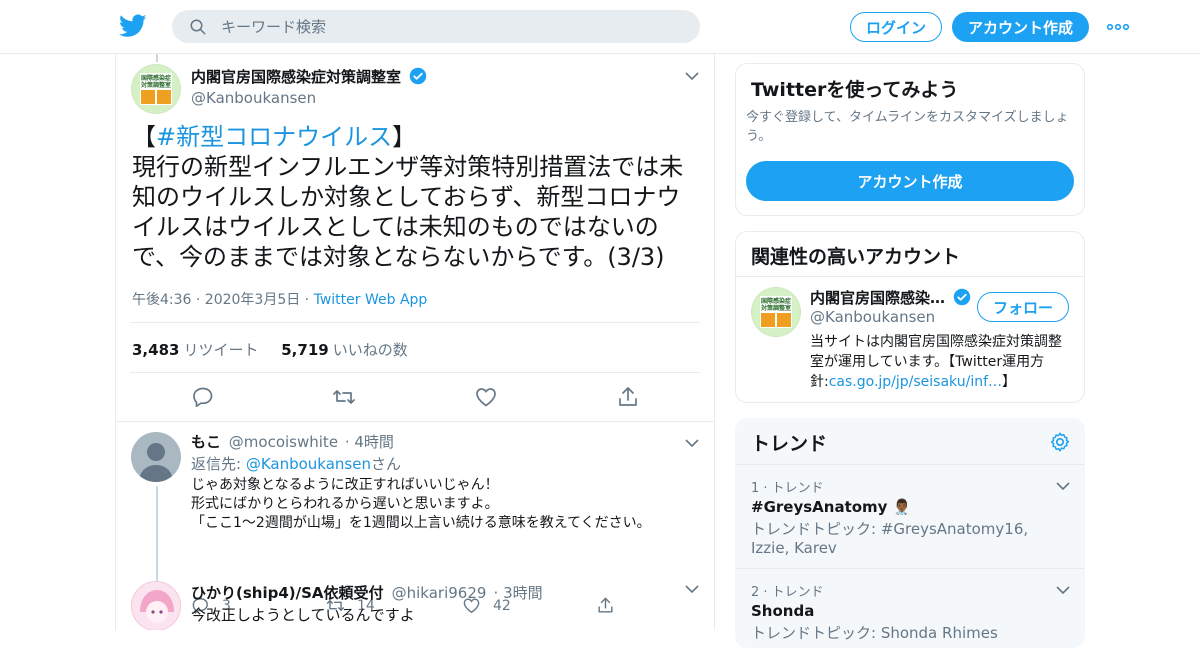 Image resolution: width=1200 pixels, height=649 pixels. I want to click on trend-rank: 2 · トレンド, so click(787, 592).